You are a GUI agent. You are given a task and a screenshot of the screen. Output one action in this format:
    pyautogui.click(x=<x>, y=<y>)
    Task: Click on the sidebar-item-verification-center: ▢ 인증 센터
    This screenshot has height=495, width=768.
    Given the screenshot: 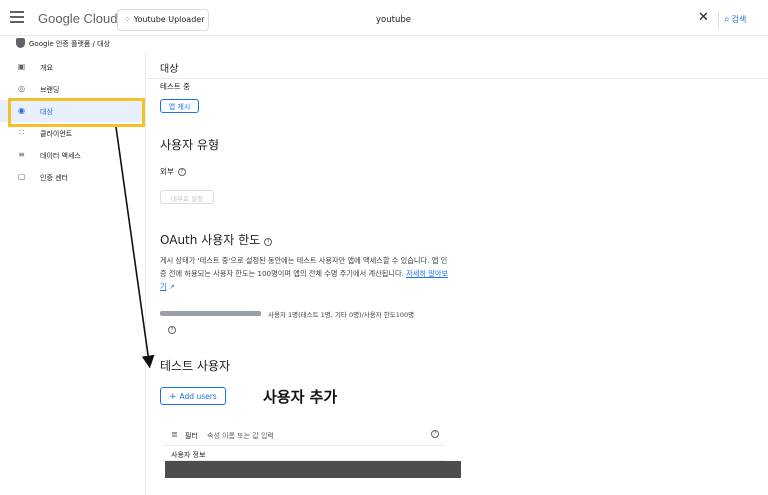 What is the action you would take?
    pyautogui.click(x=72, y=177)
    